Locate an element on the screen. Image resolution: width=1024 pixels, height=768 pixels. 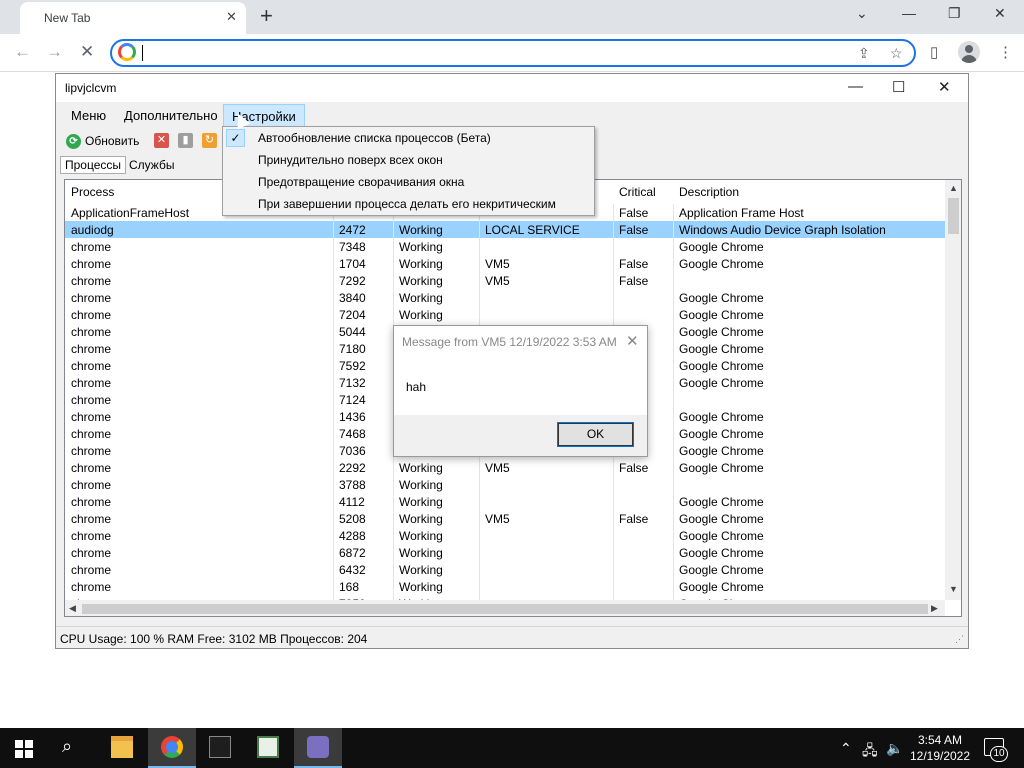
table-row: chrome 7348 Working Google Chrome is located at coordinates (505, 246).